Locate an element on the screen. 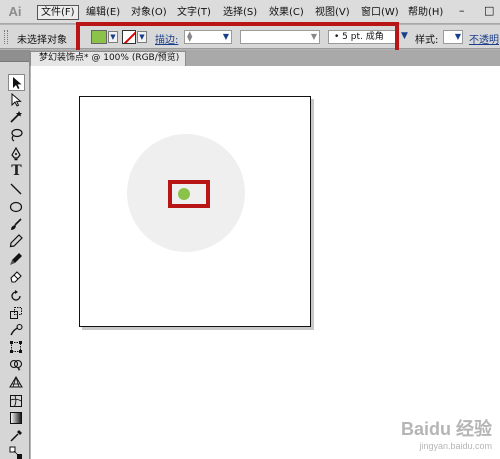 The width and height of the screenshot is (500, 459). free-transform-tool-icon is located at coordinates (16, 347).